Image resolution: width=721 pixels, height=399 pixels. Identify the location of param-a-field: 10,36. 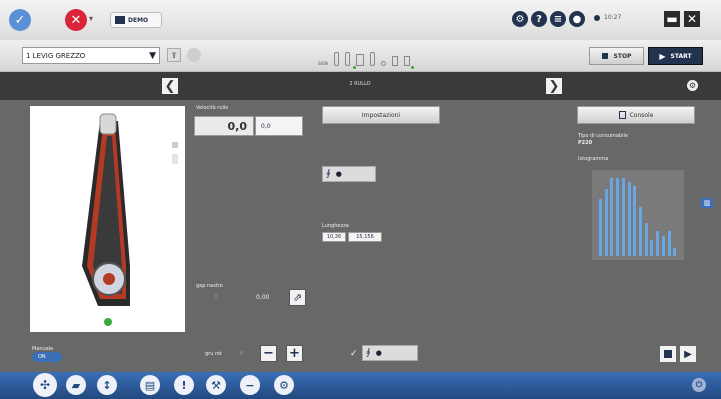
(334, 237).